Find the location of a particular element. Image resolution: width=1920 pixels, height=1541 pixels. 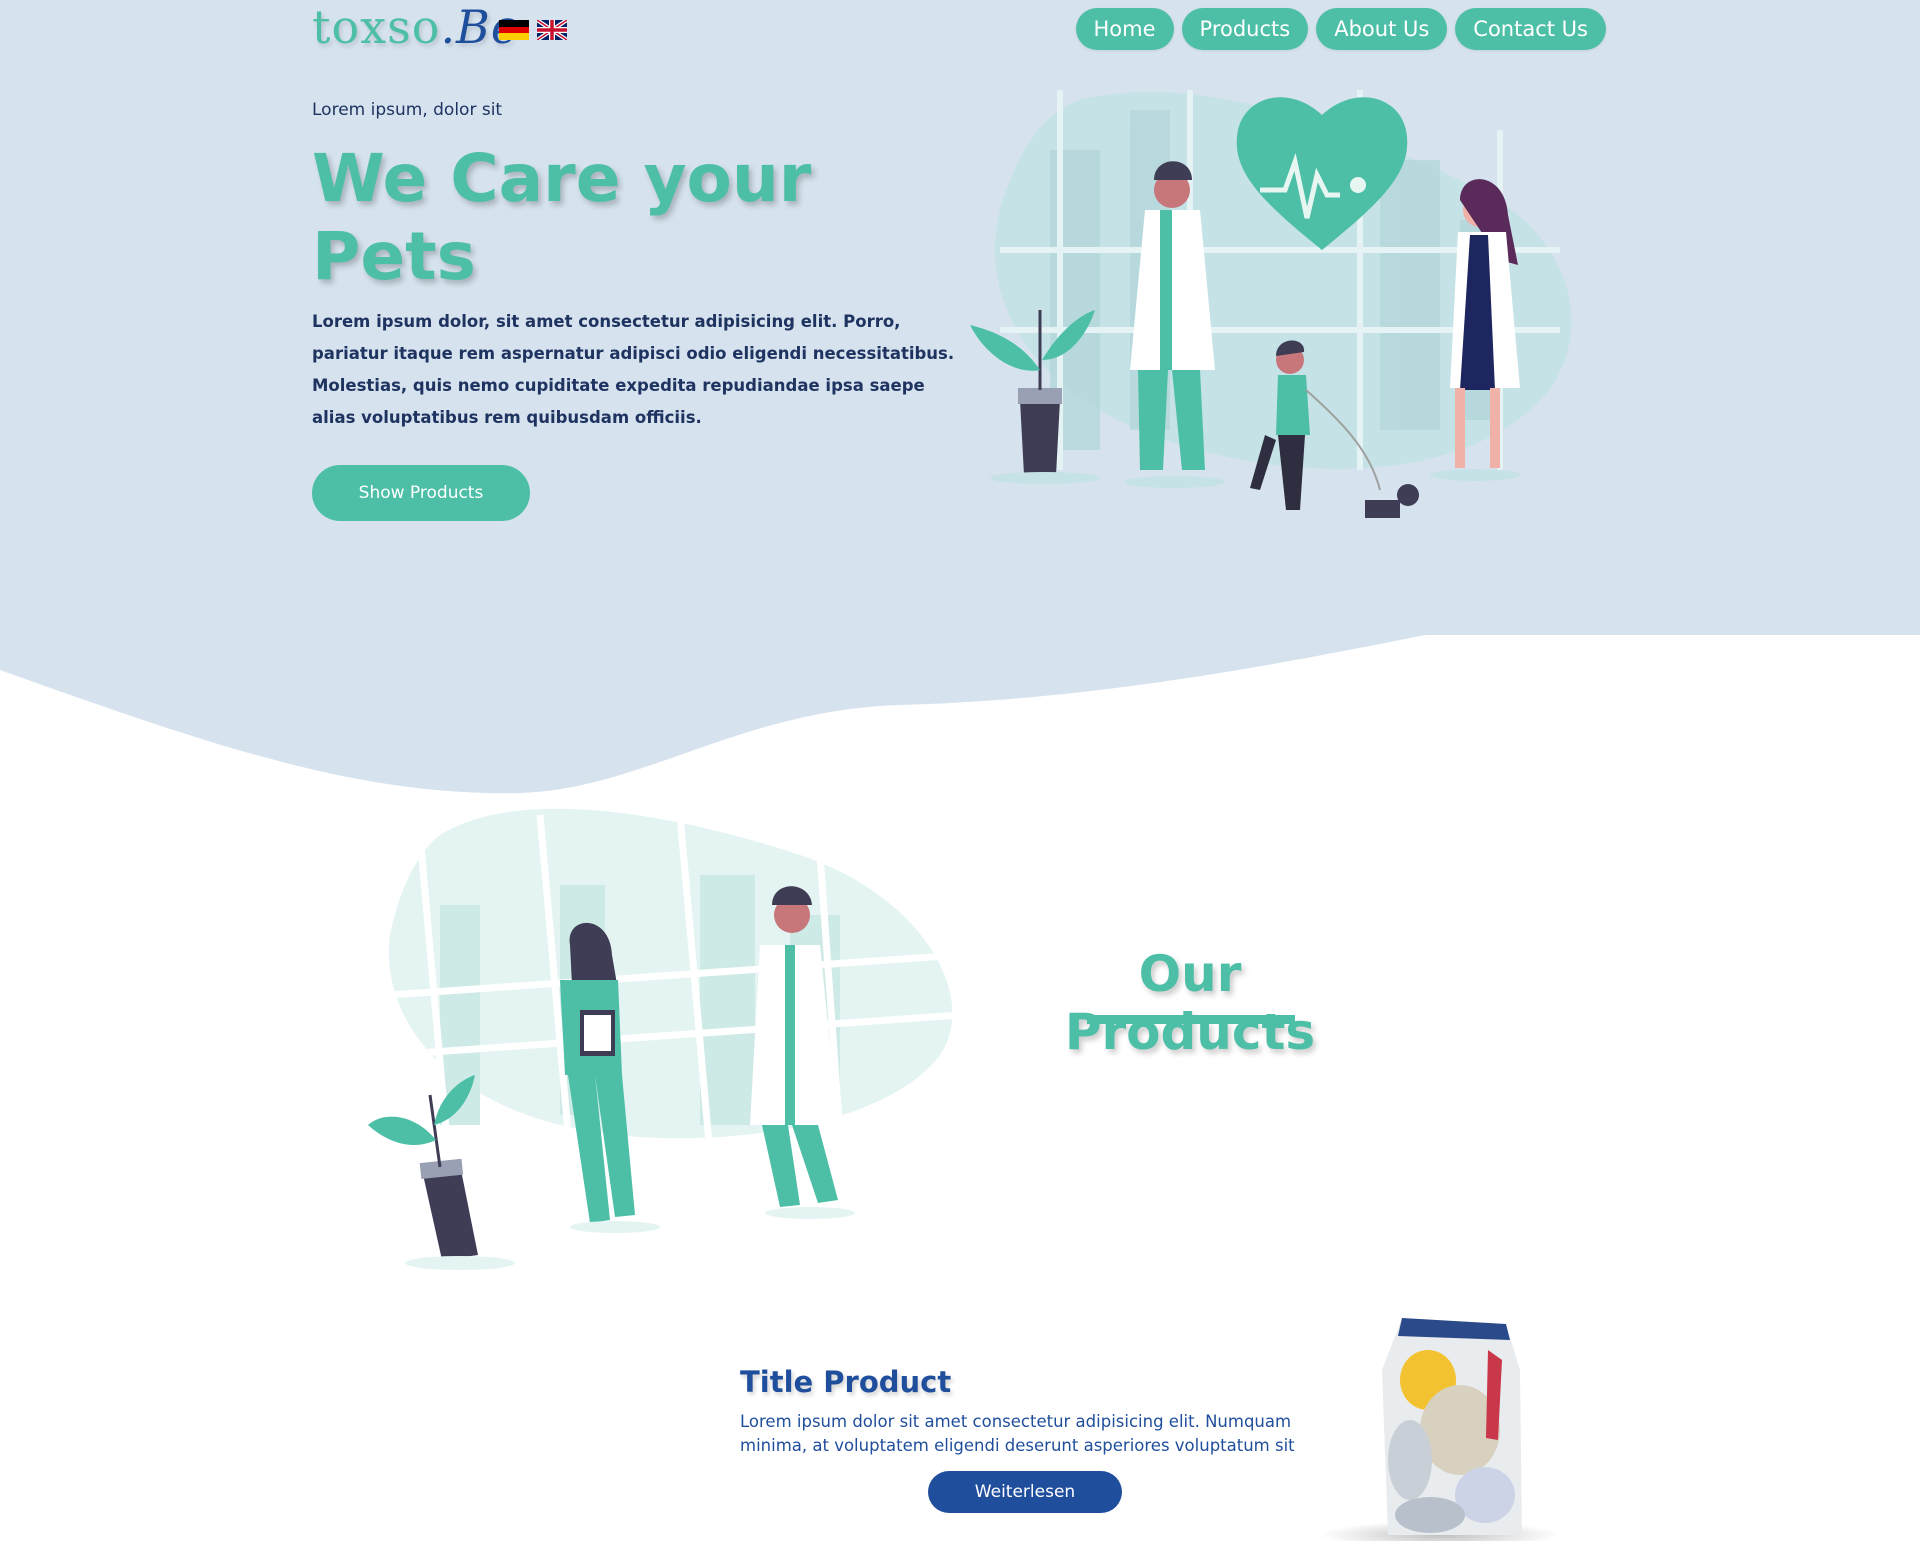

heading-underline is located at coordinates (1191, 1019).